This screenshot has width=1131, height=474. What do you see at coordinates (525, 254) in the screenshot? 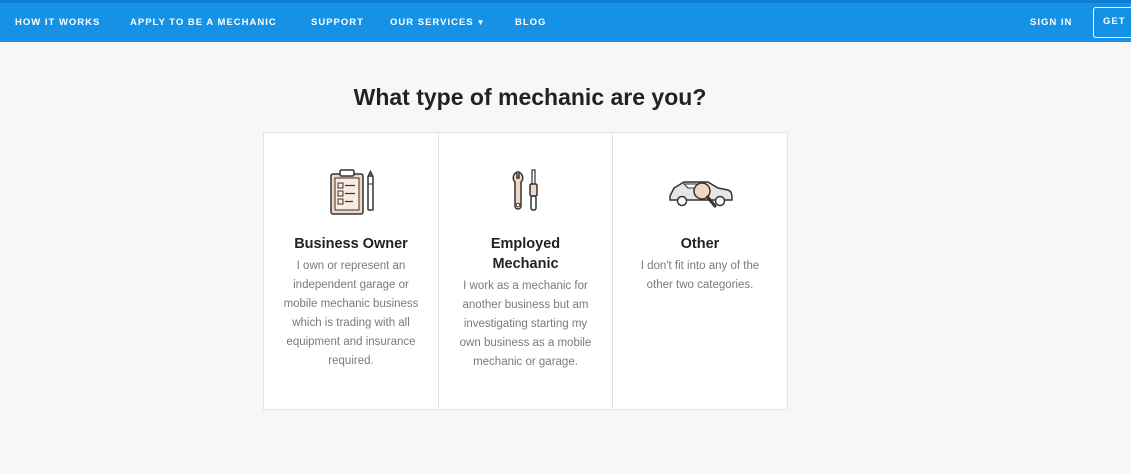
I see `option-title: Employed Mechanic` at bounding box center [525, 254].